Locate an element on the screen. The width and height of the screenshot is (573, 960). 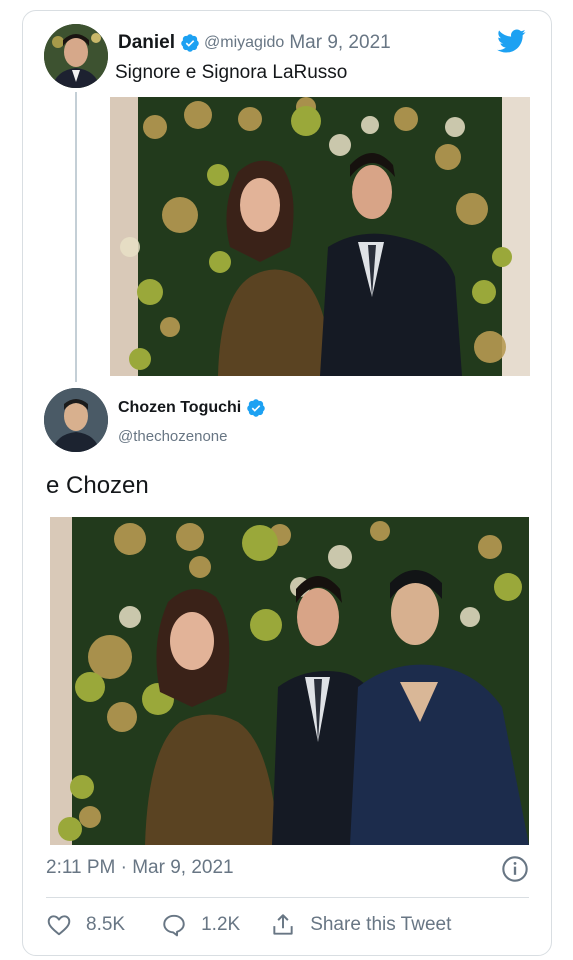
parent-tweet-text: Signore e Signora LaRusso is located at coordinates (231, 72).